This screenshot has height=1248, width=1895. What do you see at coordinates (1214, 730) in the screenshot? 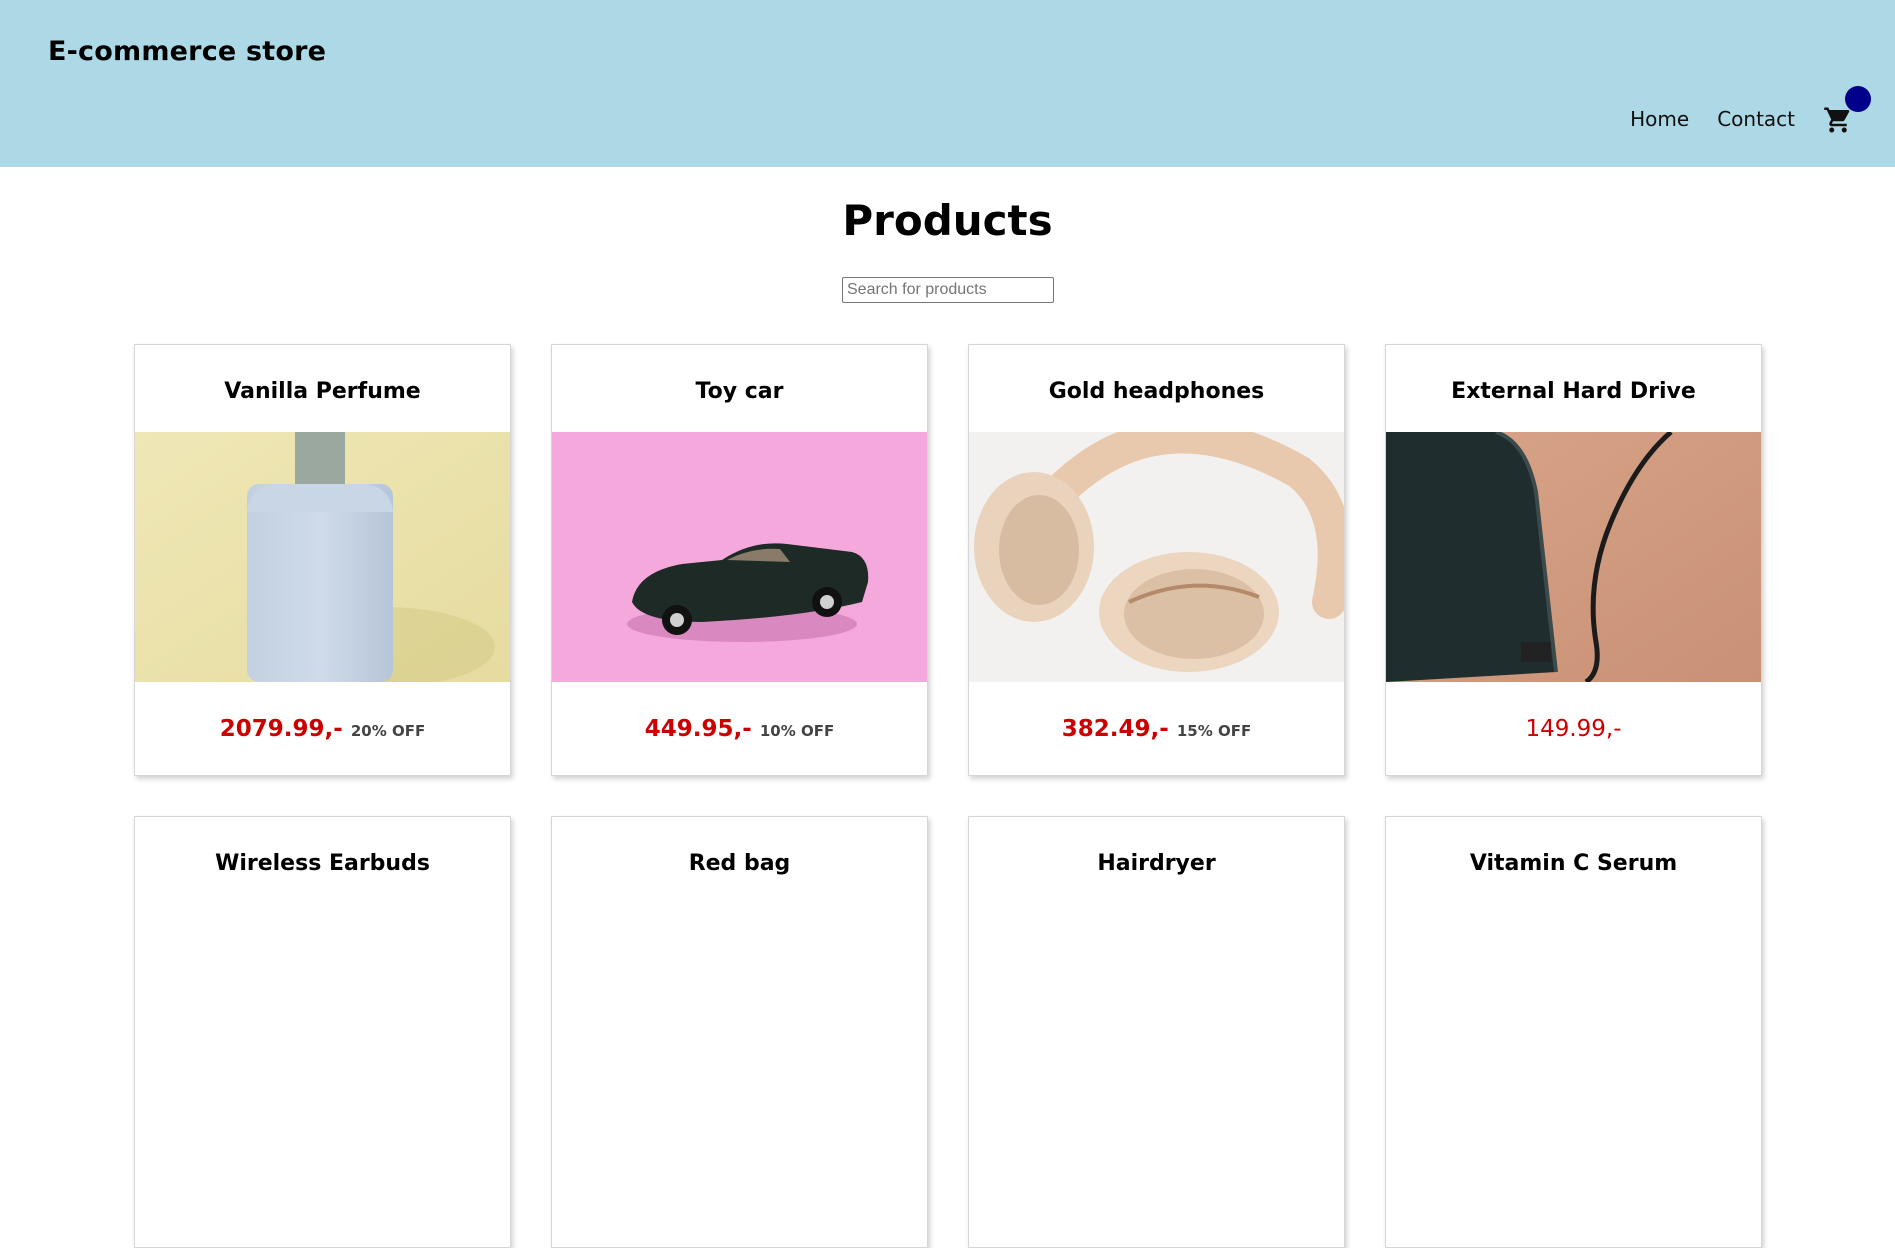
I see `discount-badge: 15% OFF` at bounding box center [1214, 730].